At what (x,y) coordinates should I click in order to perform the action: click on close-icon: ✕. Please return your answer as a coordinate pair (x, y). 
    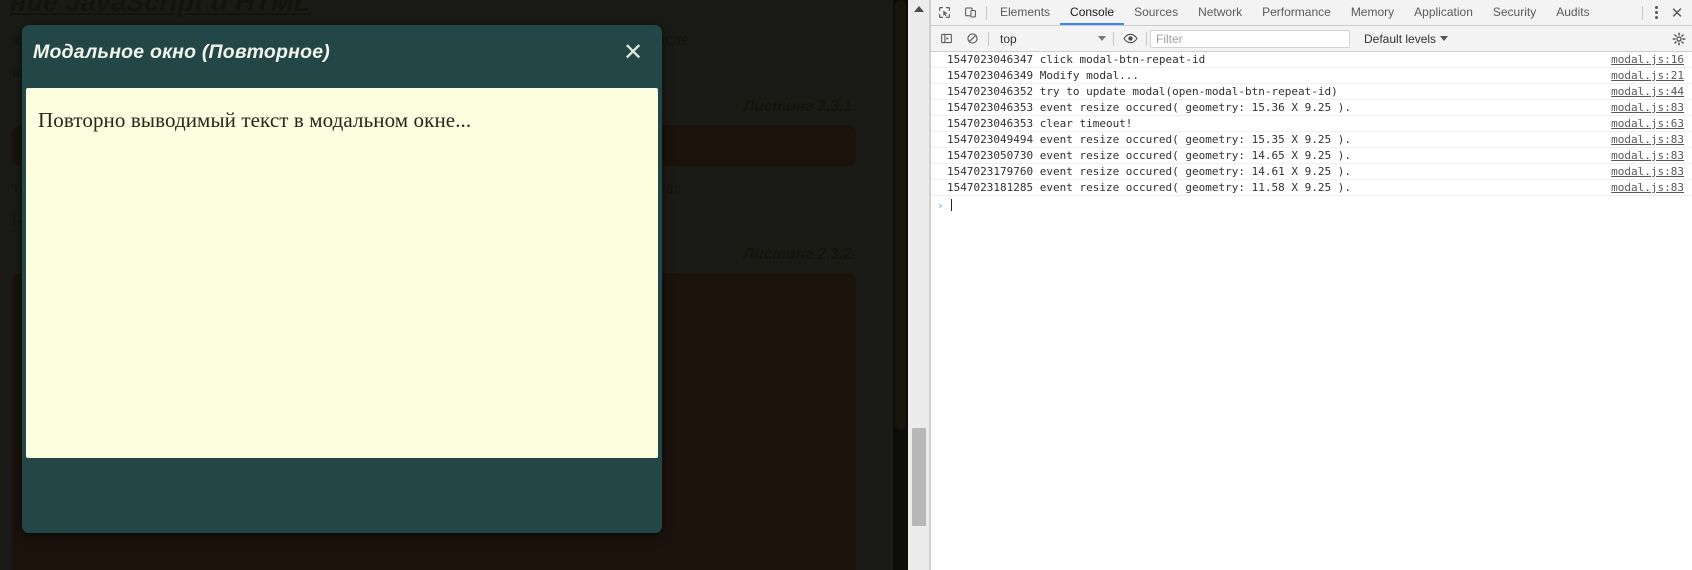
    Looking at the image, I should click on (633, 52).